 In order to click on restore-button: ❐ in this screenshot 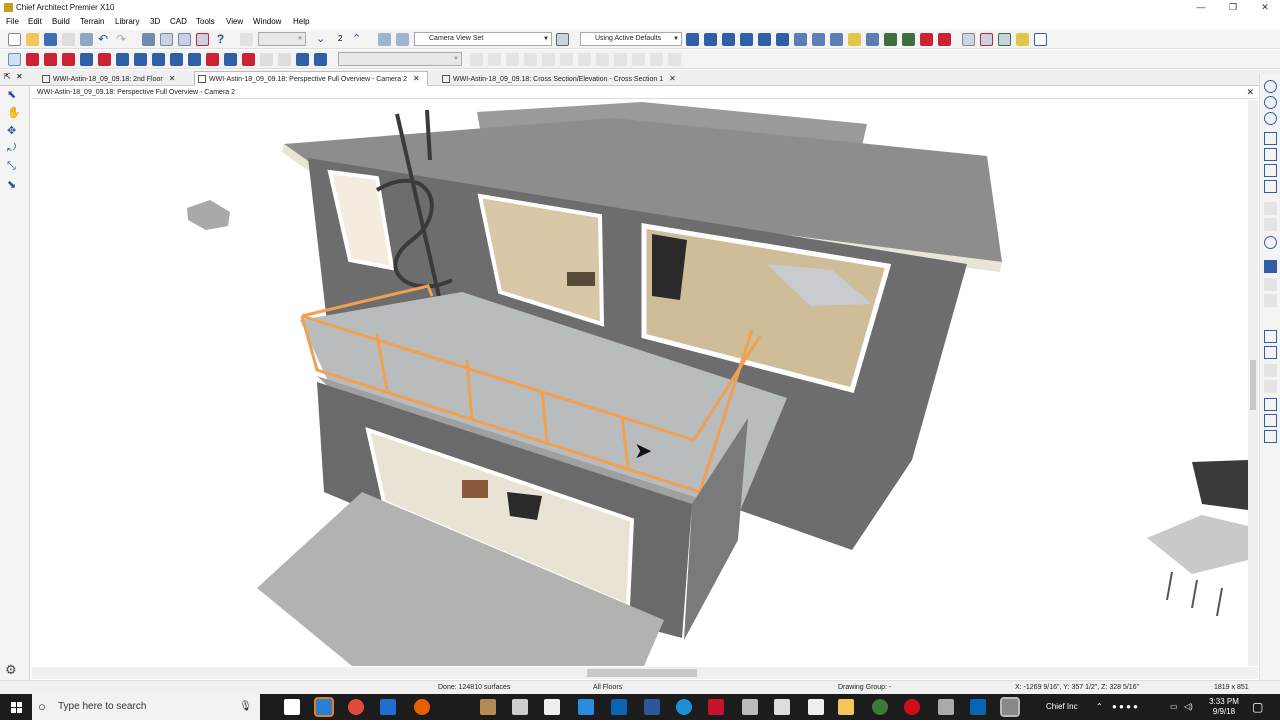, I will do `click(1233, 7)`.